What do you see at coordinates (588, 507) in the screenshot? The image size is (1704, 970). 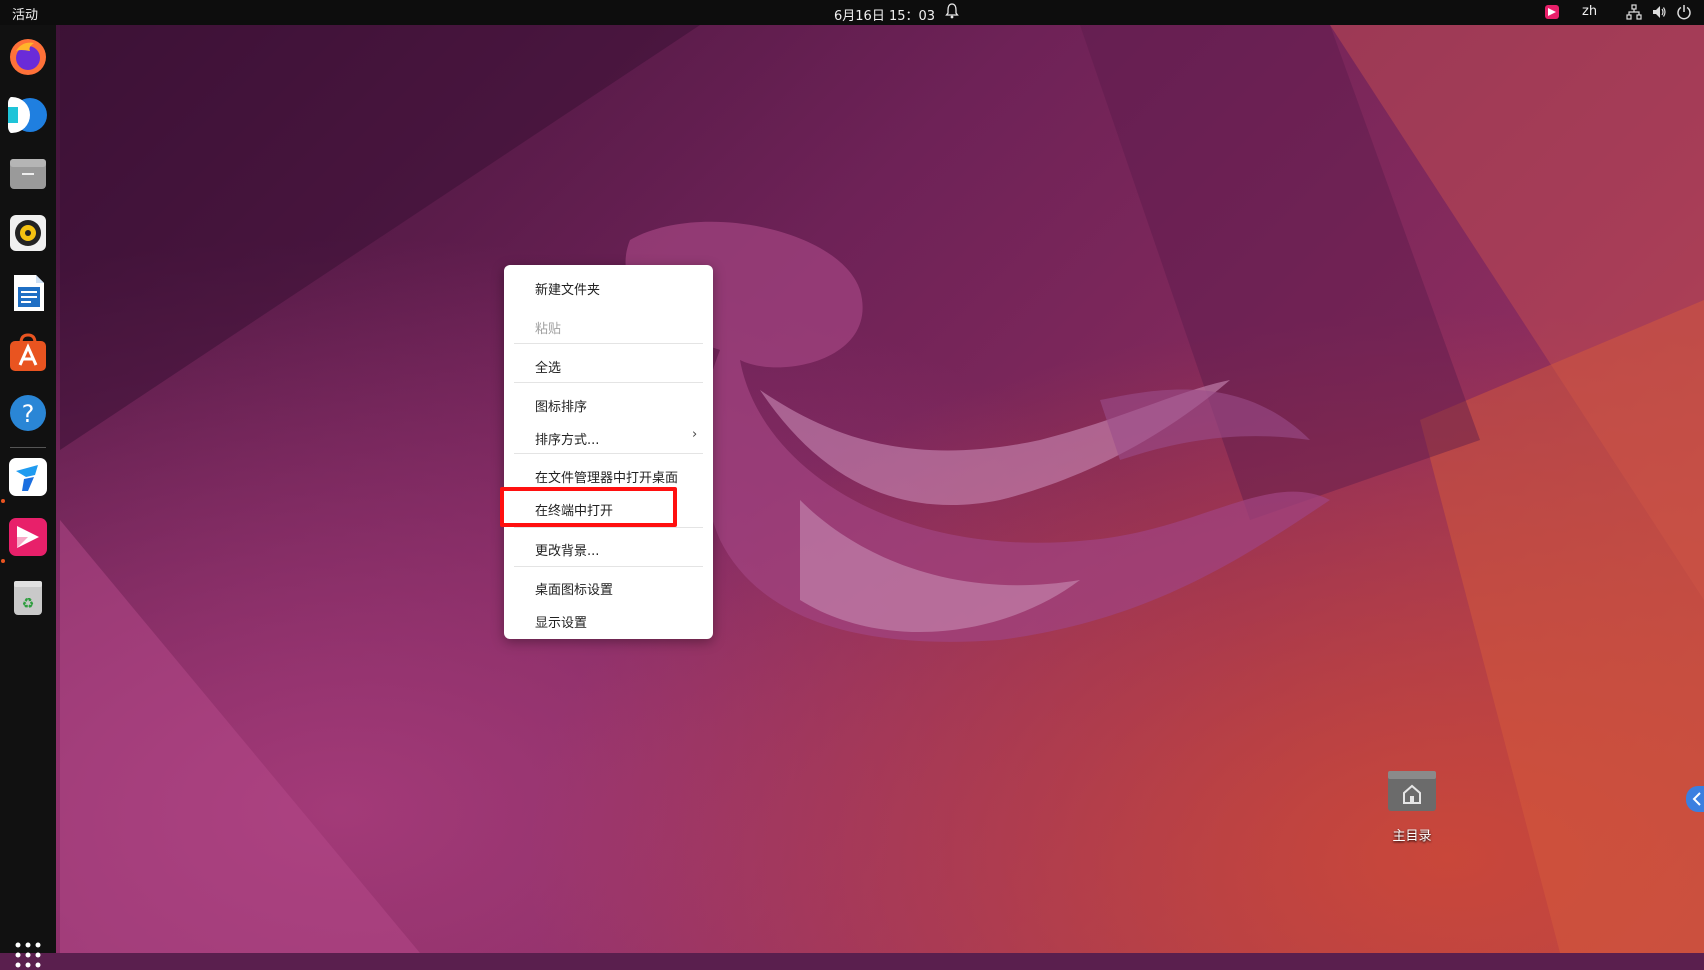 I see `highlight-annotation` at bounding box center [588, 507].